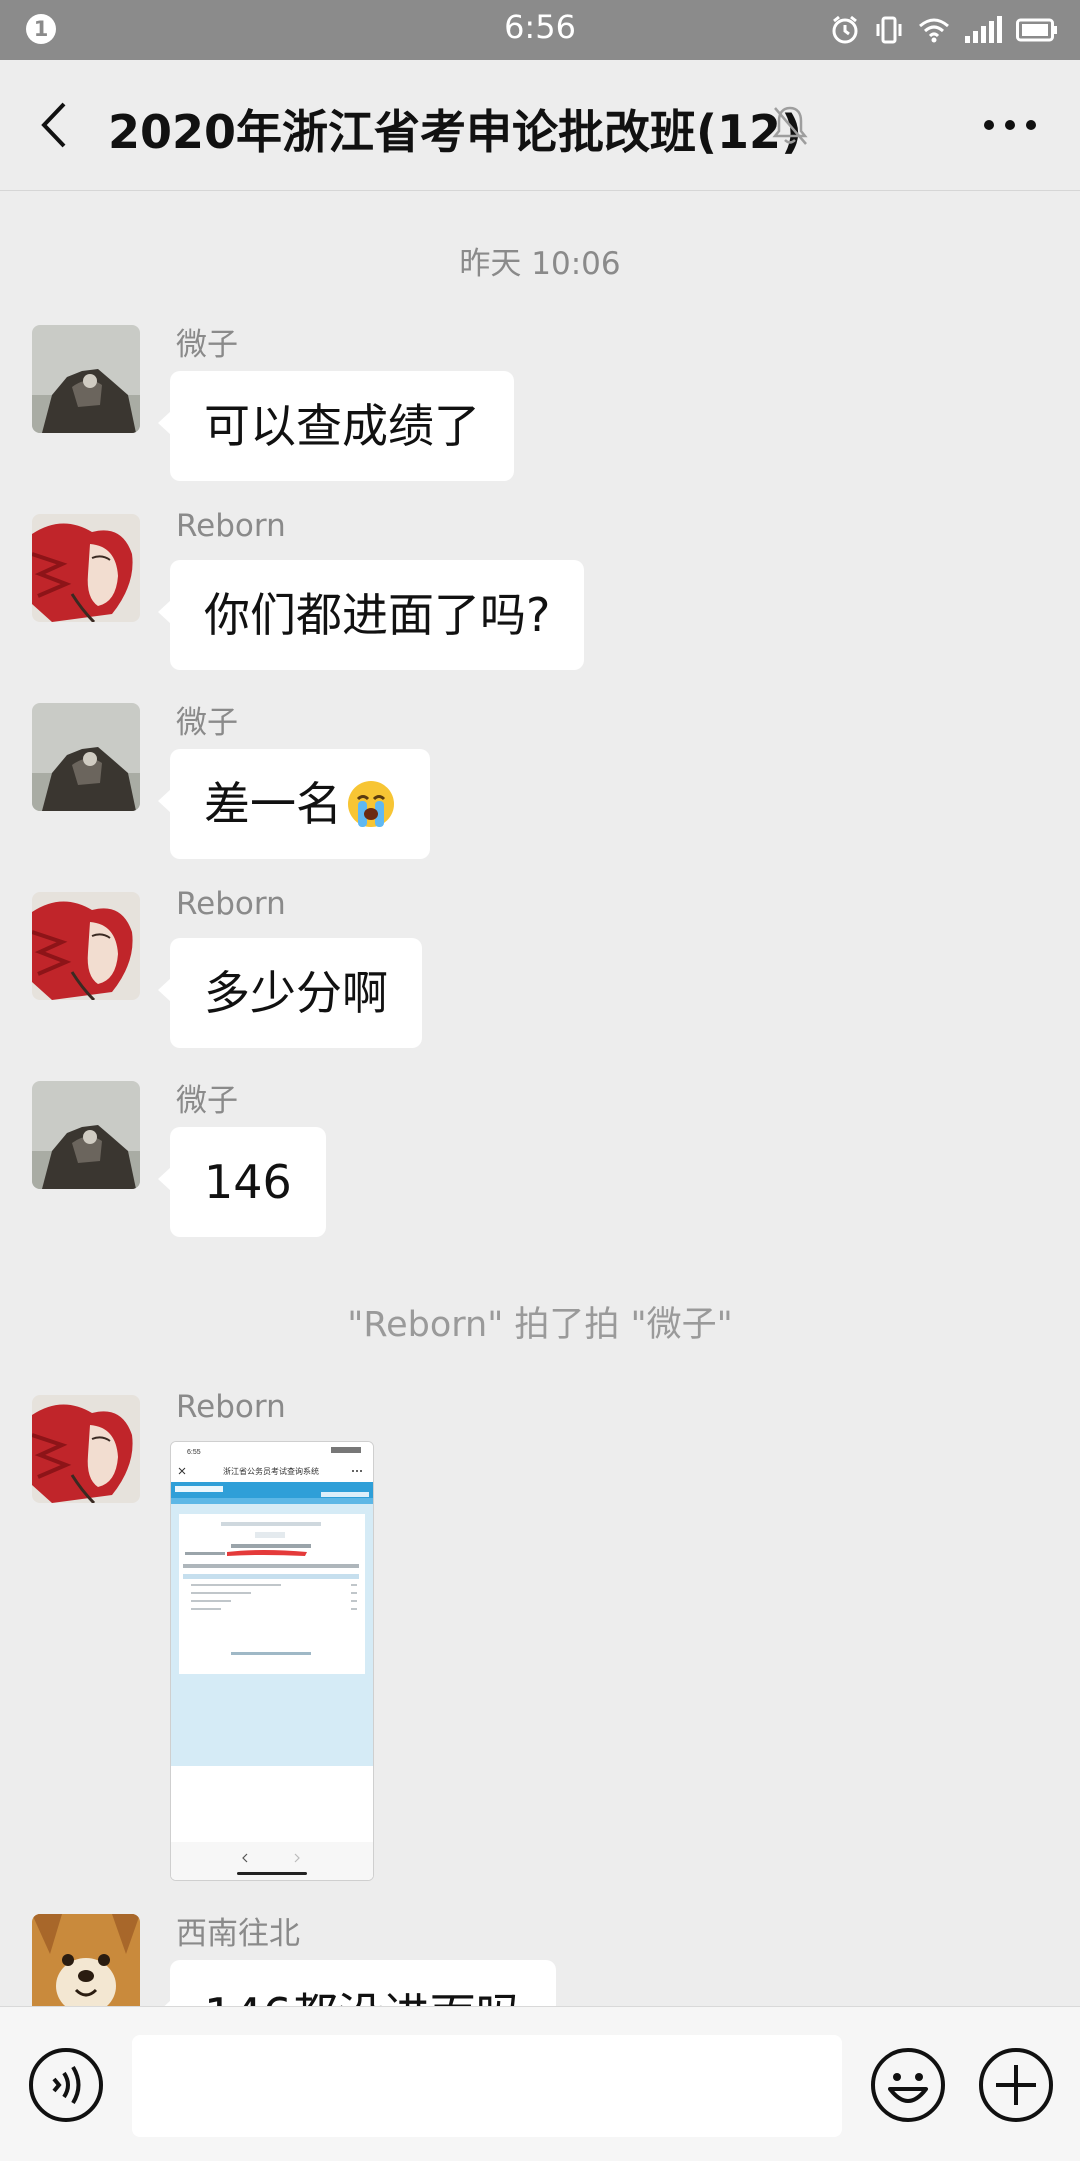 The width and height of the screenshot is (1080, 2161). What do you see at coordinates (273, 804) in the screenshot?
I see `message-text: 差一名` at bounding box center [273, 804].